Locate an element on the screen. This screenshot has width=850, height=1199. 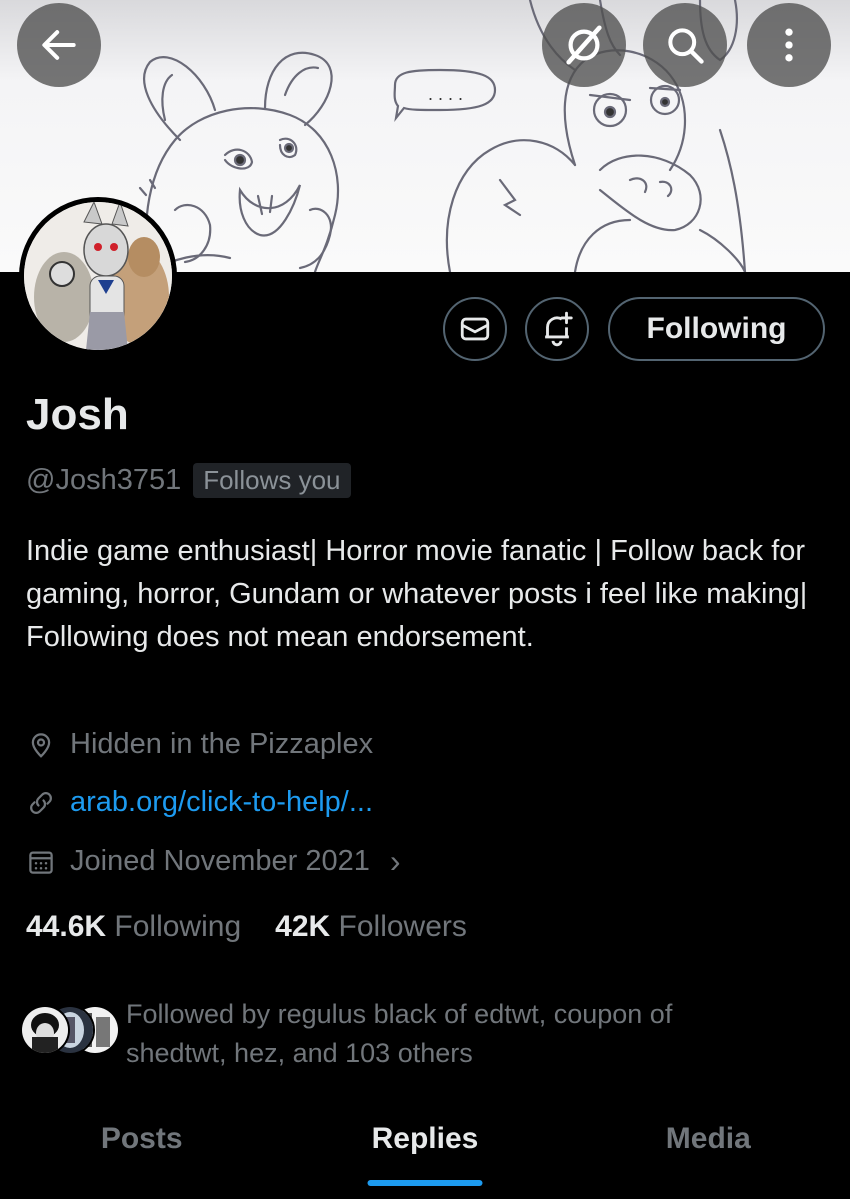
tab-posts: Posts is located at coordinates (141, 1149).